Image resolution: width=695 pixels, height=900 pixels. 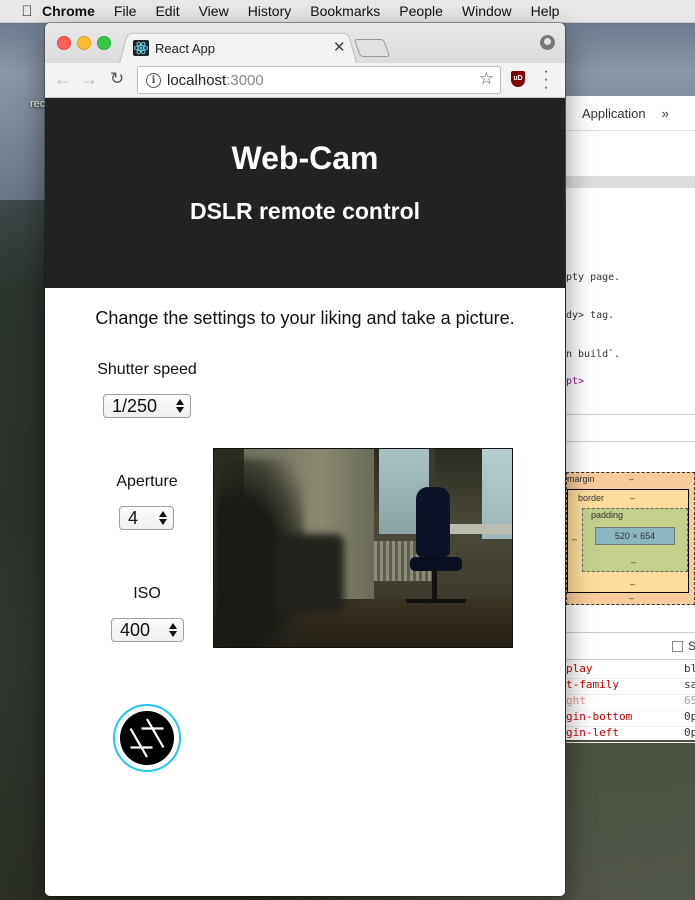 I want to click on window-minimize-button, so click(x=84, y=43).